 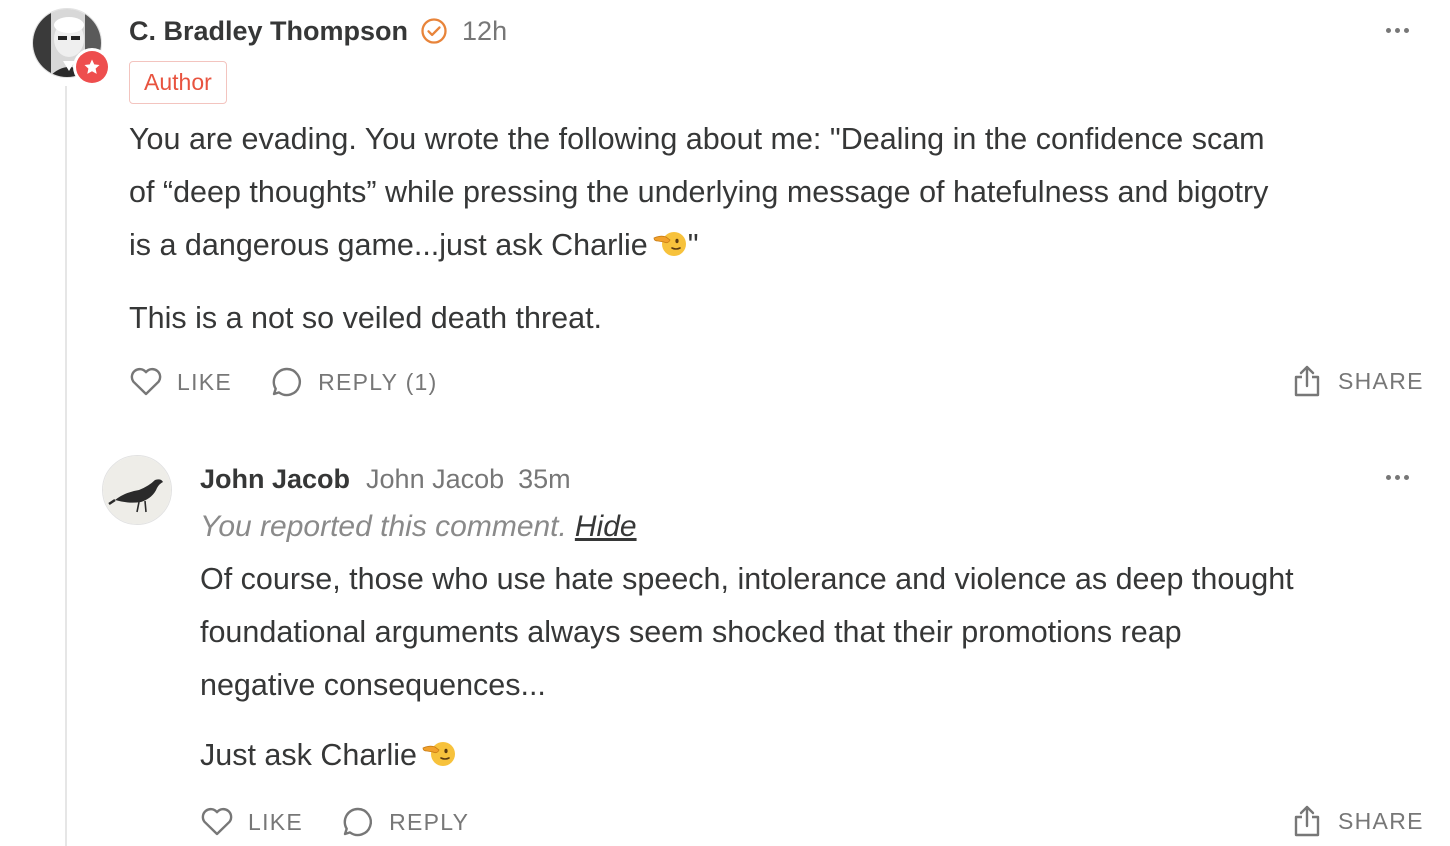 I want to click on reported-notice: You reported this comment. Hide, so click(x=418, y=527).